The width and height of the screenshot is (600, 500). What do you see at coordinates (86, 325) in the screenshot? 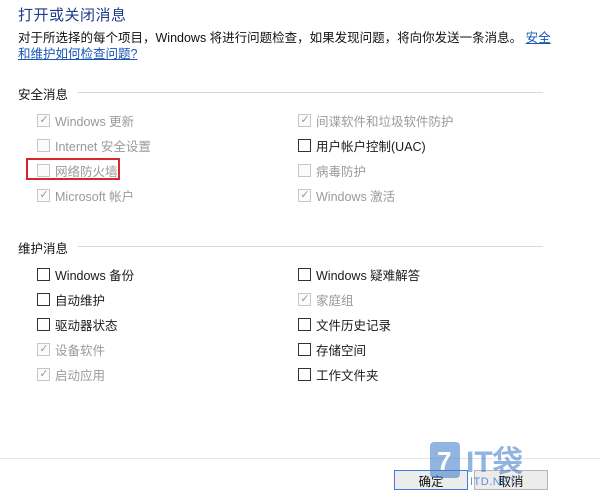
I see `option-label: 驱动器状态` at bounding box center [86, 325].